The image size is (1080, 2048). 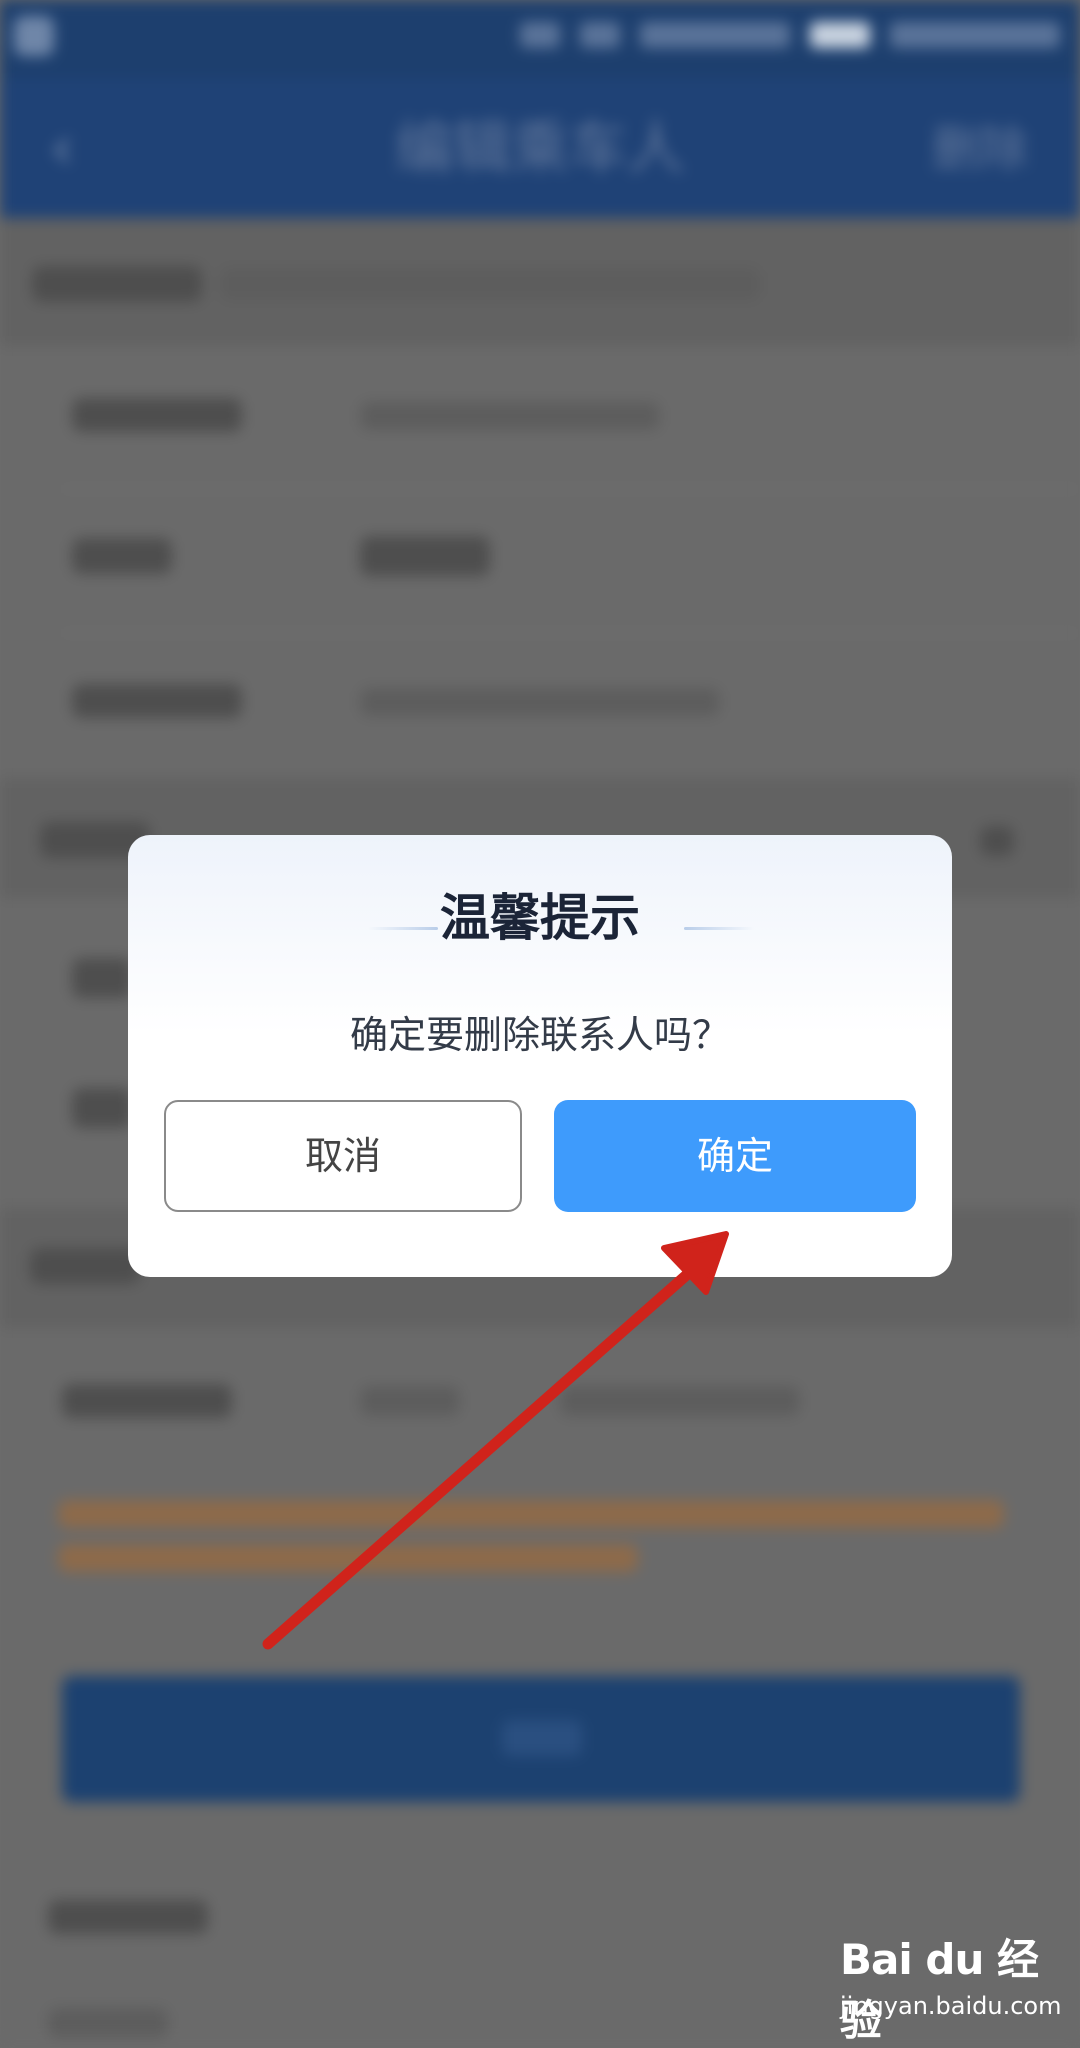 I want to click on status-icons, so click(x=790, y=36).